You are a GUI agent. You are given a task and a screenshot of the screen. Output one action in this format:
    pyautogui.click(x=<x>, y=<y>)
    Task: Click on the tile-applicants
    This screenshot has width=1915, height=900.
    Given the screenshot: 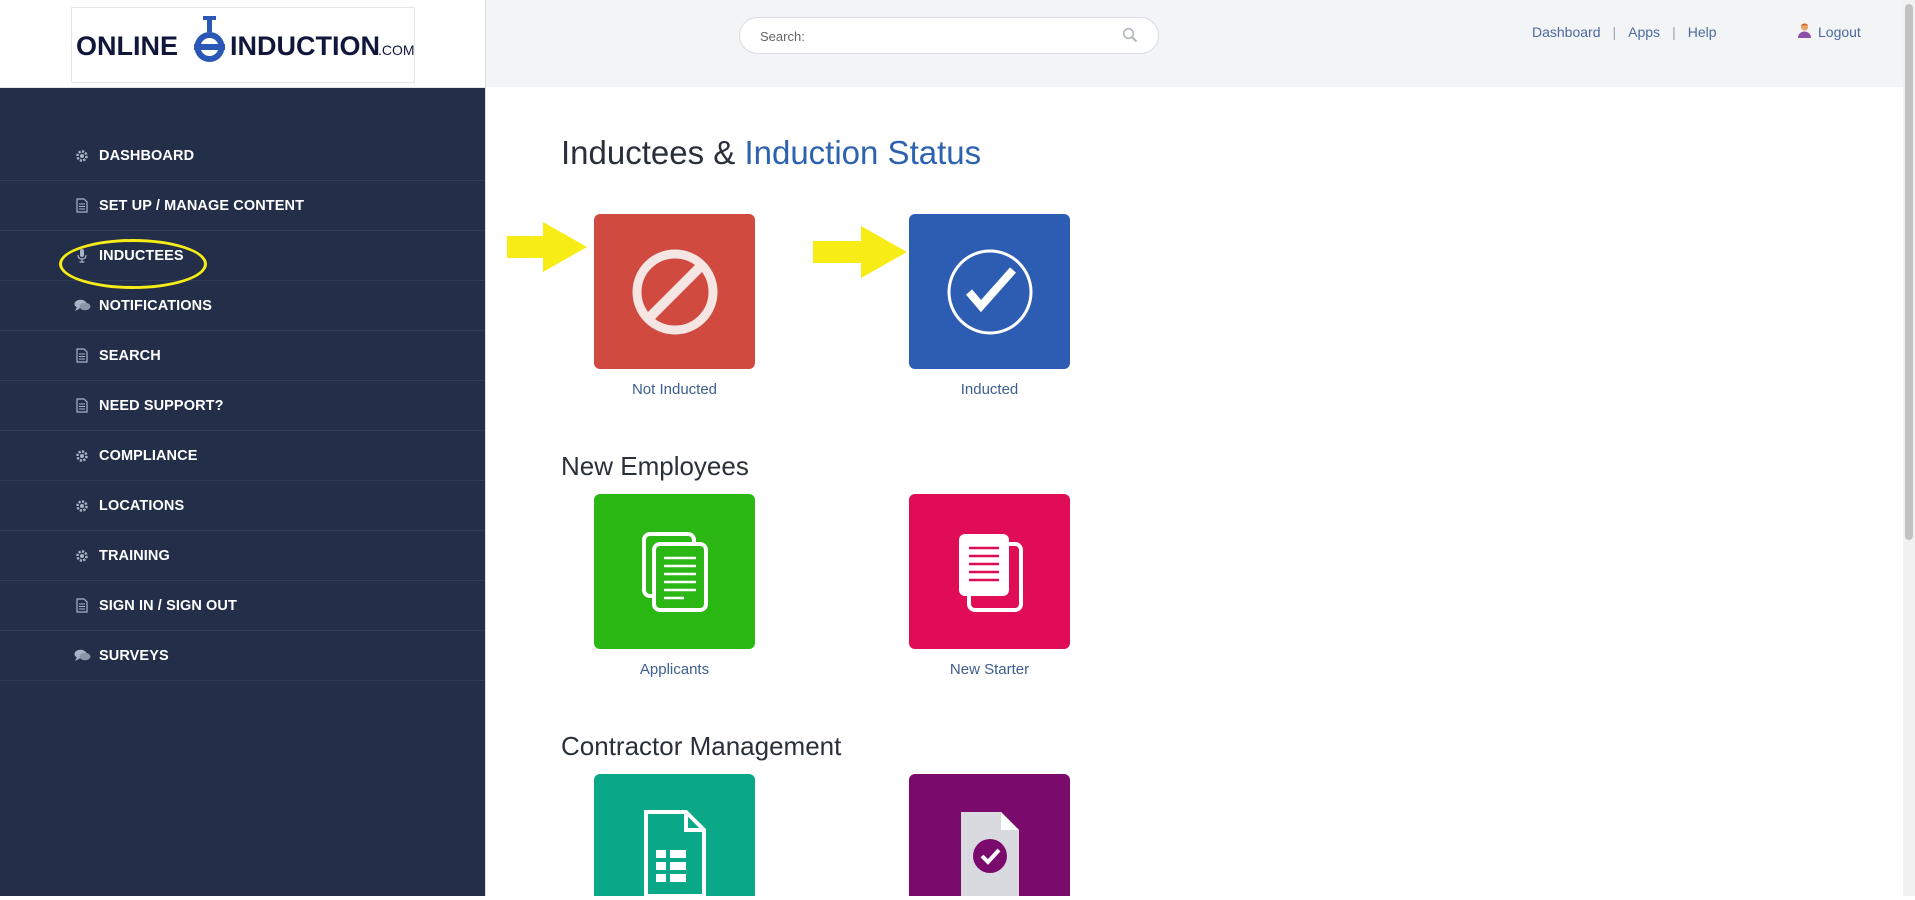 What is the action you would take?
    pyautogui.click(x=674, y=571)
    